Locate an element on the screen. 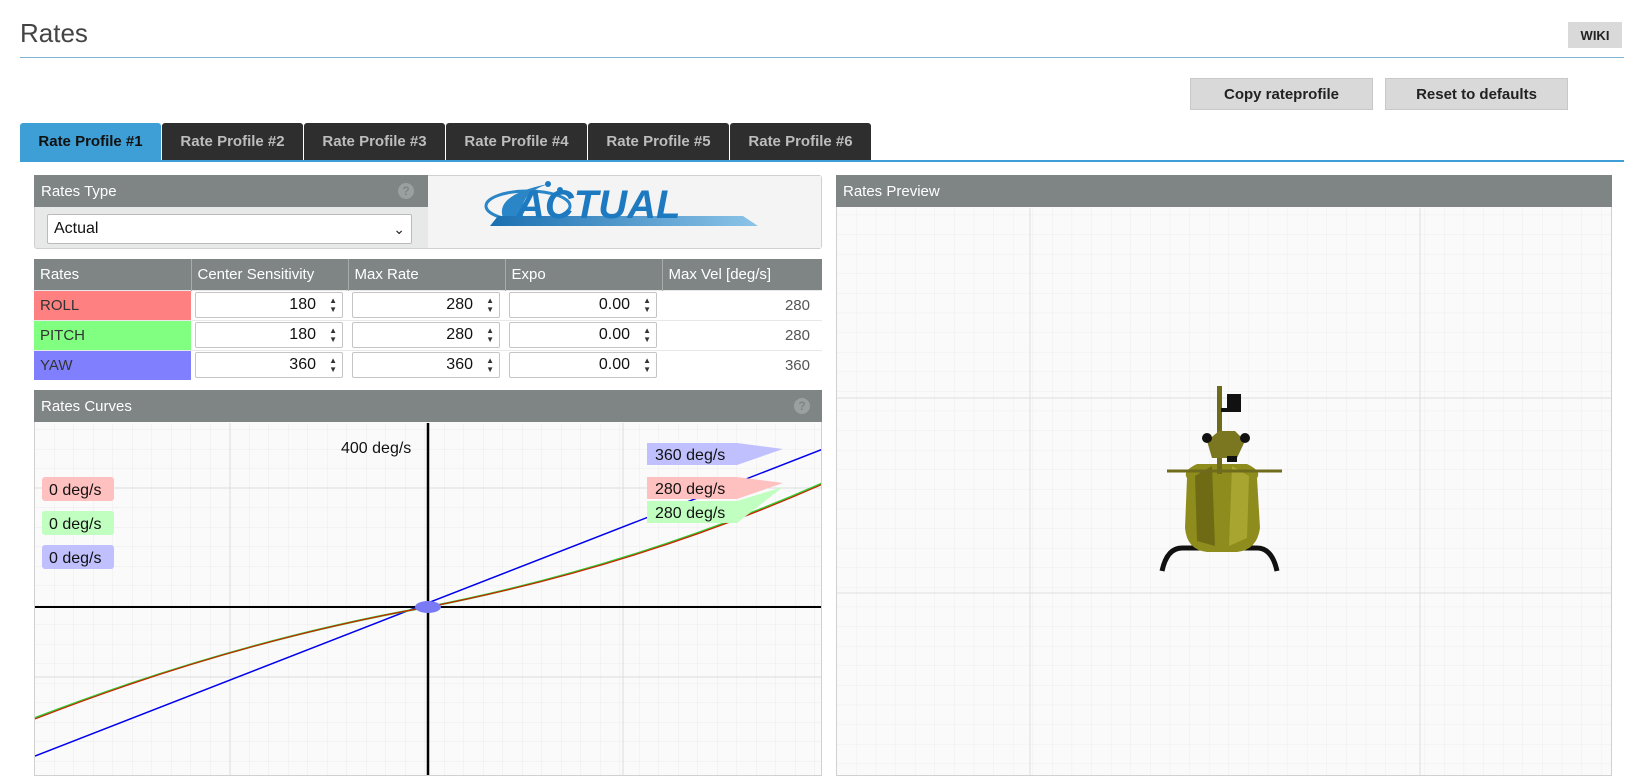  table-row: PITCH 180 ▲ ▼ 280 ▲ ▼ 0.00 ▲ ▼ 280 is located at coordinates (428, 334).